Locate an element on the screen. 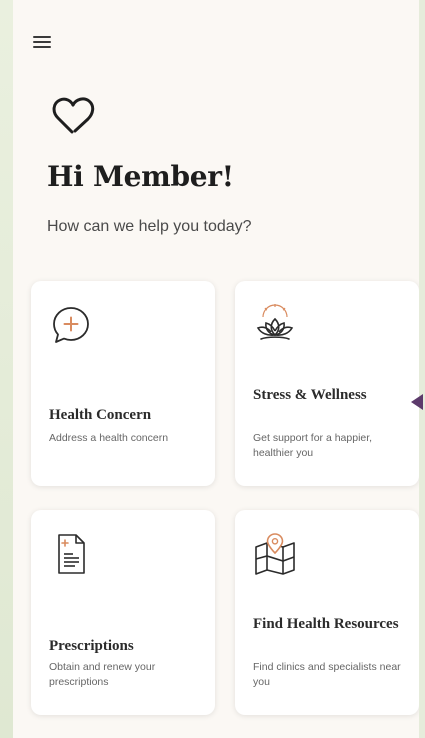  right-decorative-strip is located at coordinates (422, 369).